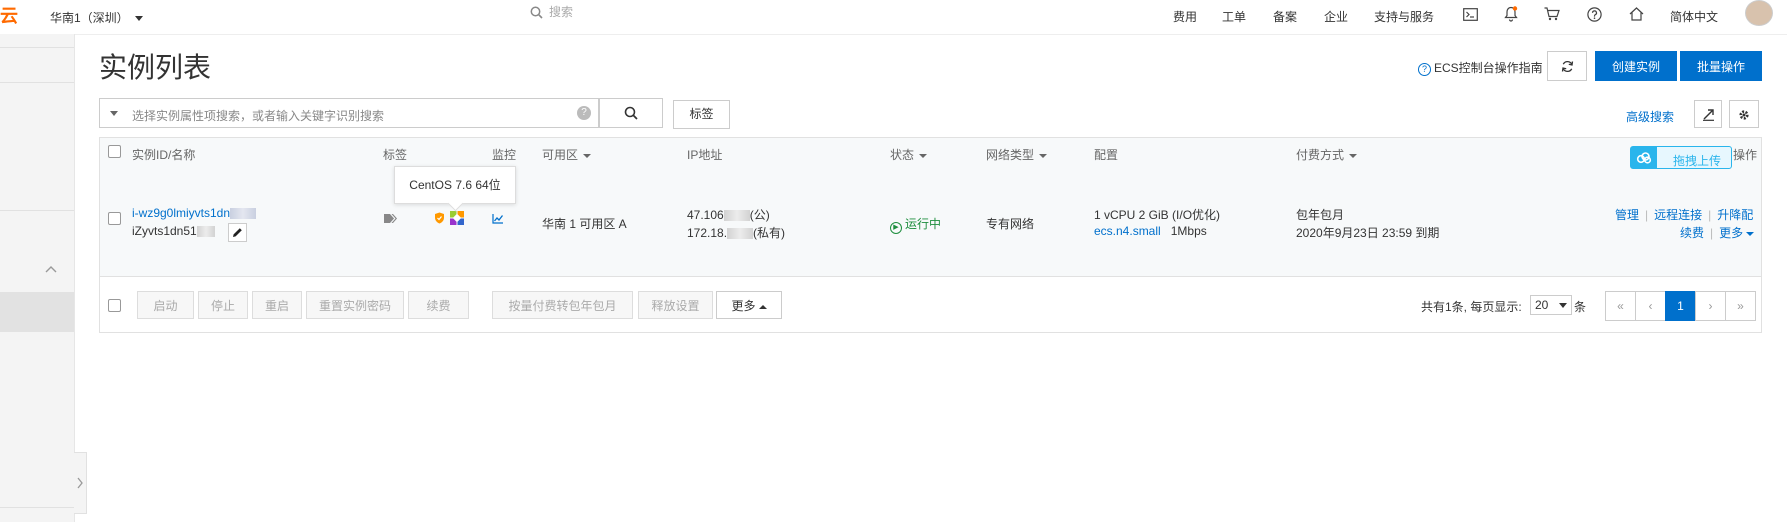 The width and height of the screenshot is (1787, 522). Describe the element at coordinates (51, 269) in the screenshot. I see `chevron-up-icon` at that location.